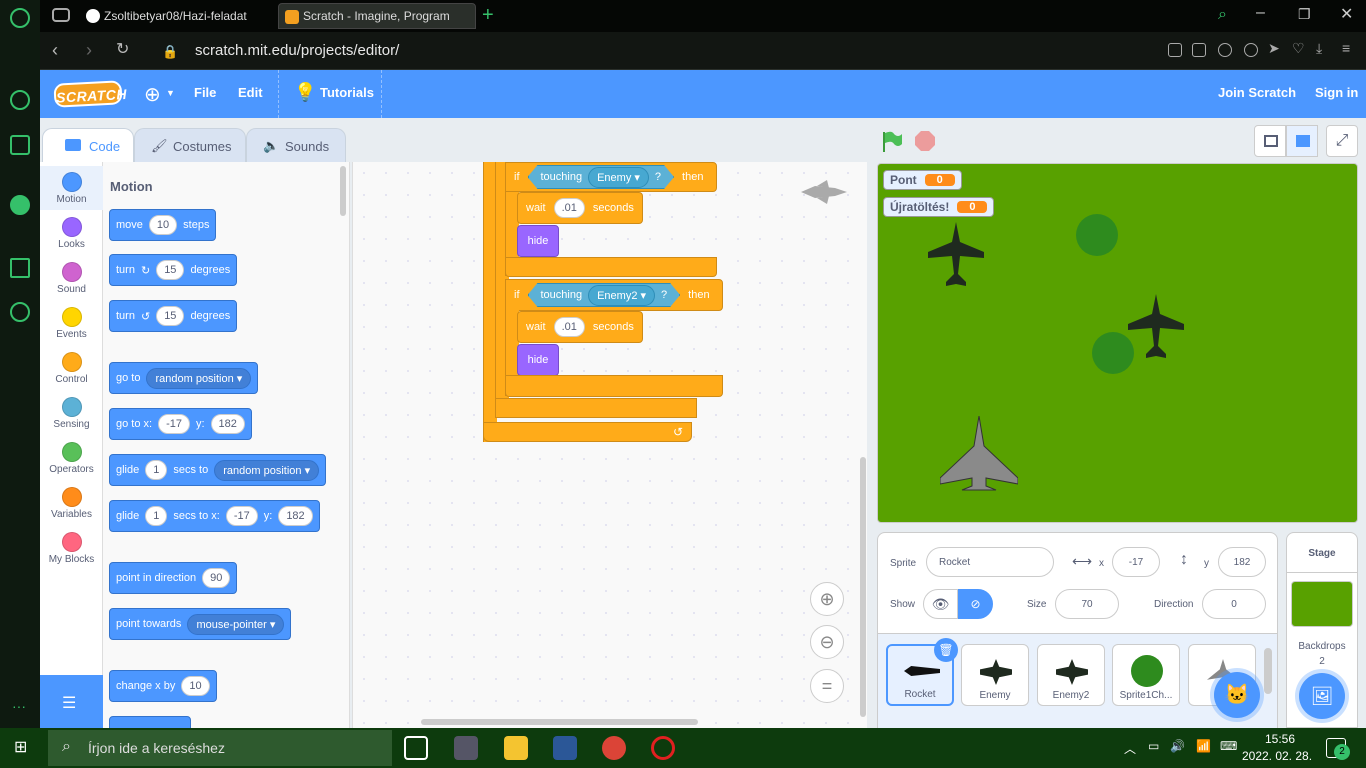 The height and width of the screenshot is (768, 1366). What do you see at coordinates (1322, 630) in the screenshot?
I see `stage-target-pane: Stage Backdrops 2 🖼` at bounding box center [1322, 630].